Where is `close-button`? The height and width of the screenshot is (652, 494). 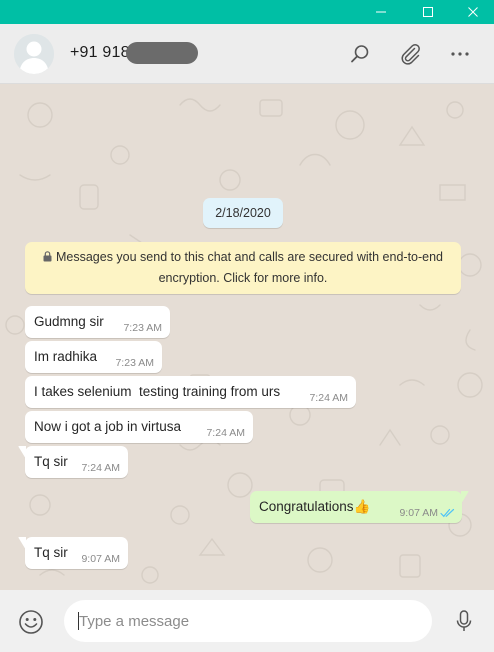
close-button is located at coordinates (472, 12).